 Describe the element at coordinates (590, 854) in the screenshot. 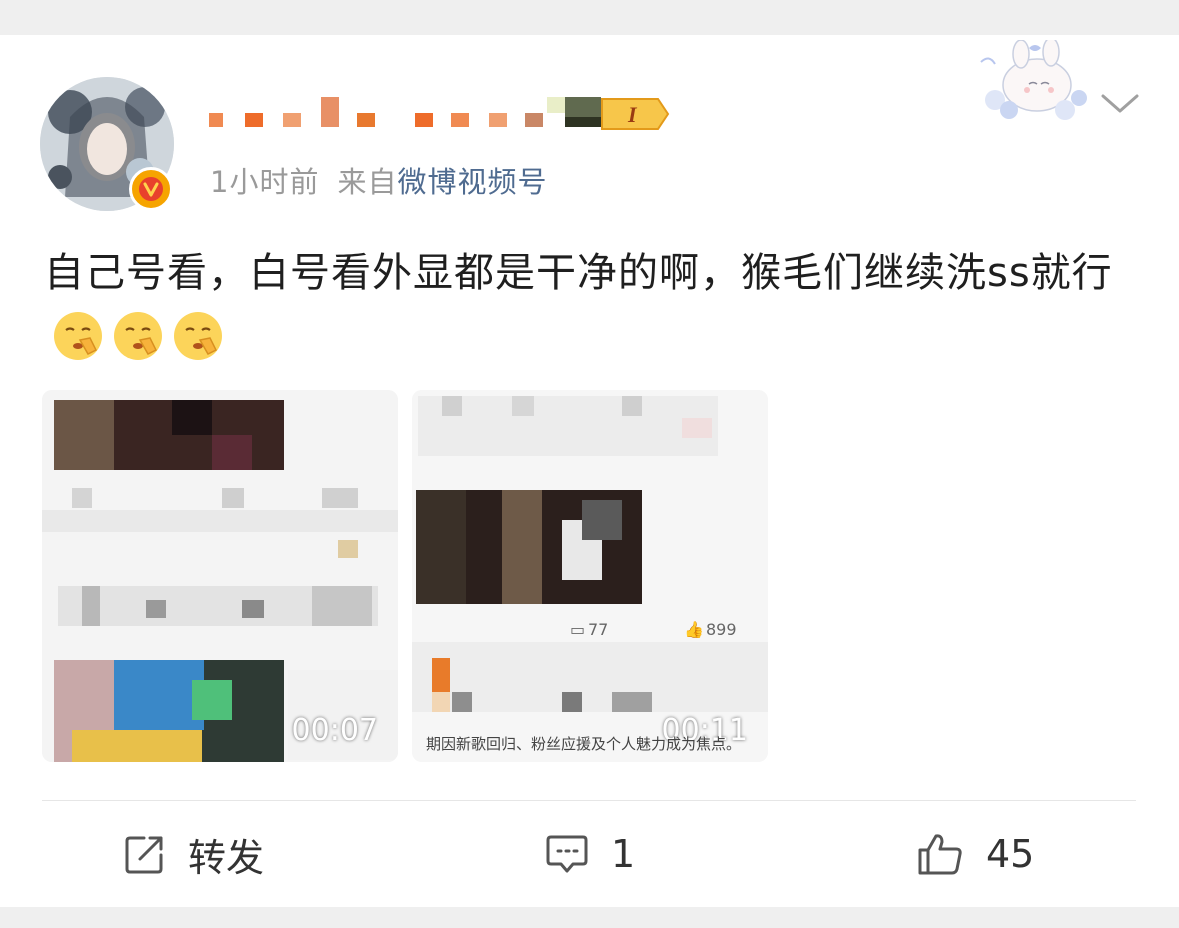

I see `comment-button: 1` at that location.